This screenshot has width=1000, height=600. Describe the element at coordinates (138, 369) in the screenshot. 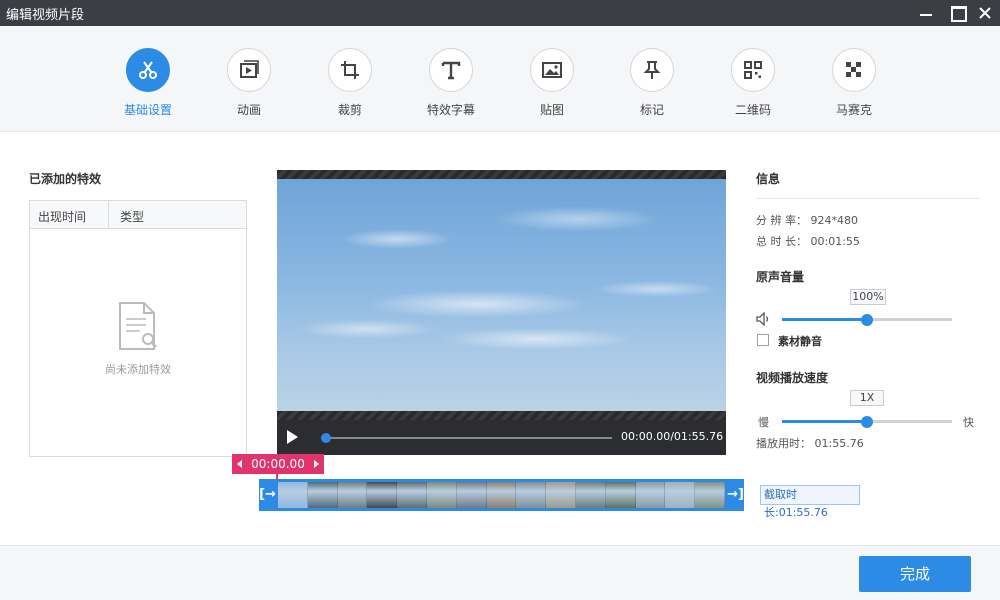

I see `empty-state-text: 尚未添加特效` at that location.